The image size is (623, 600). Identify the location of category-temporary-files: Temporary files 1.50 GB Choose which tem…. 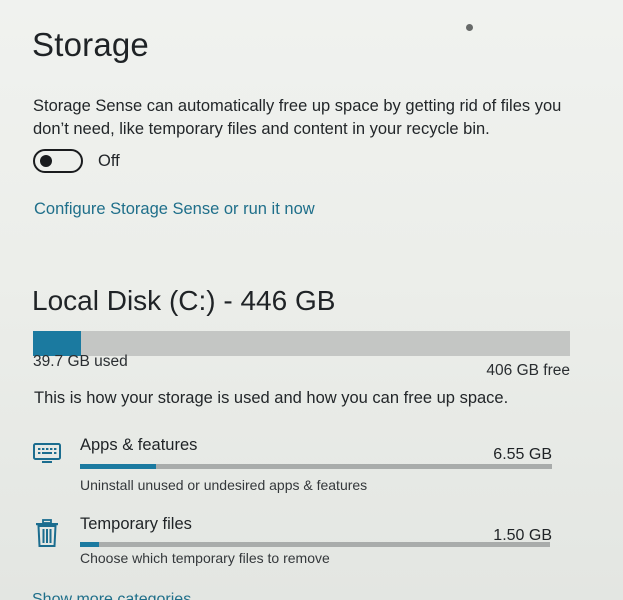
(300, 544).